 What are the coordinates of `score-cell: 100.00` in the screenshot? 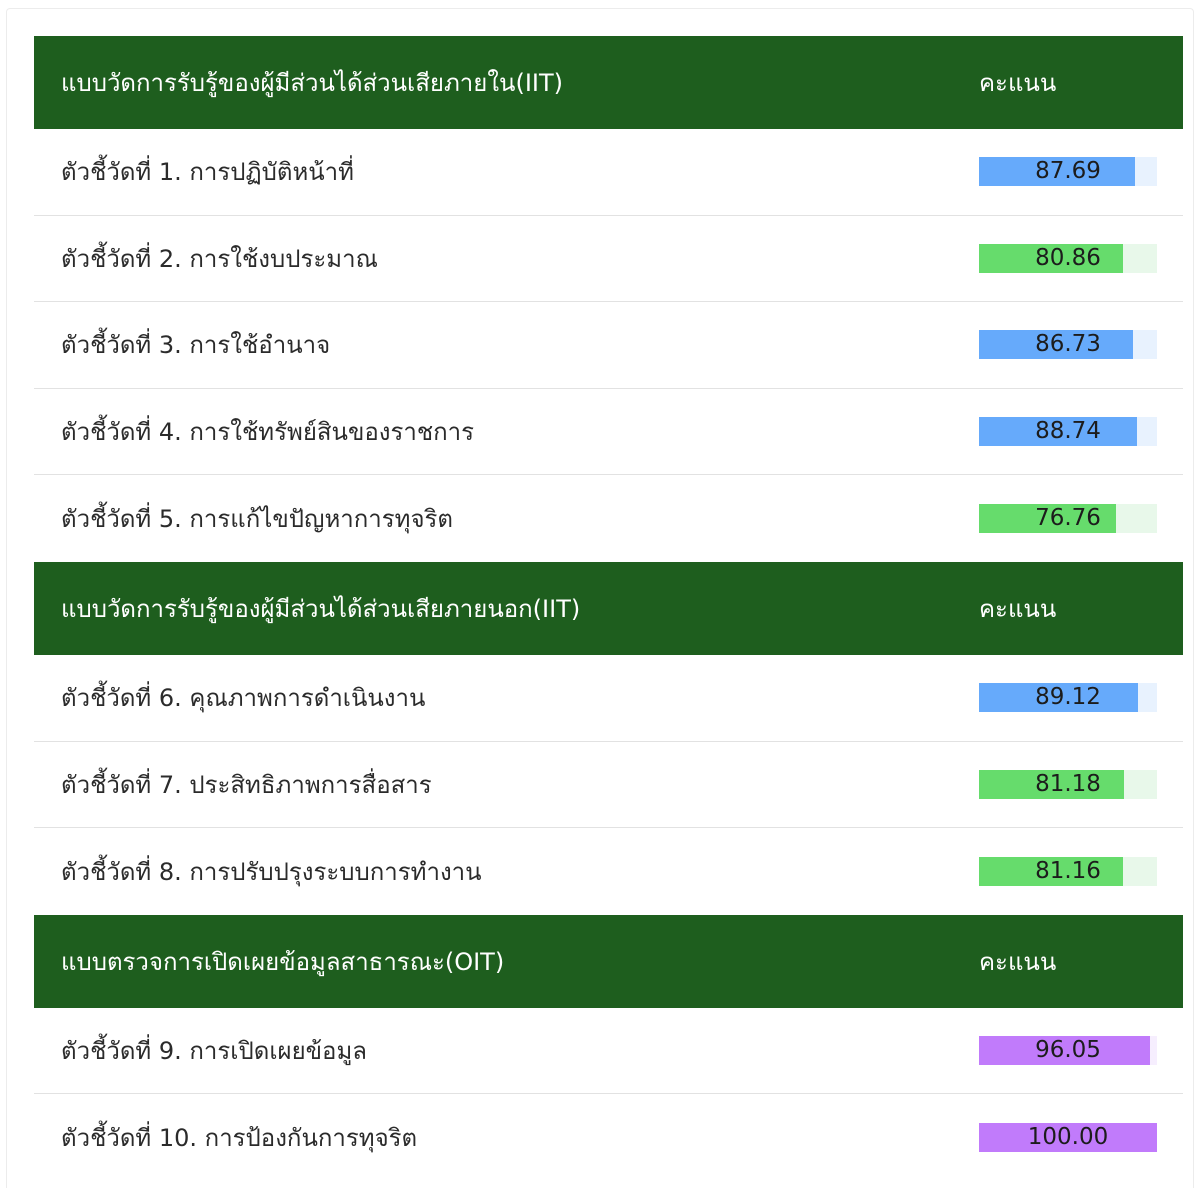 It's located at (1081, 1138).